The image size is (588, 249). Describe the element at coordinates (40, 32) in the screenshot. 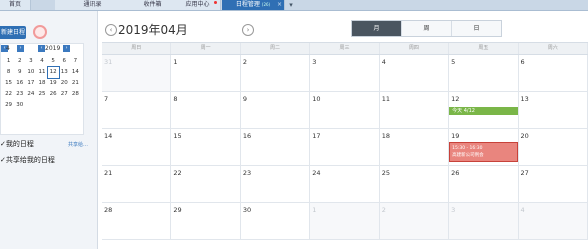

I see `refresh-icon` at that location.